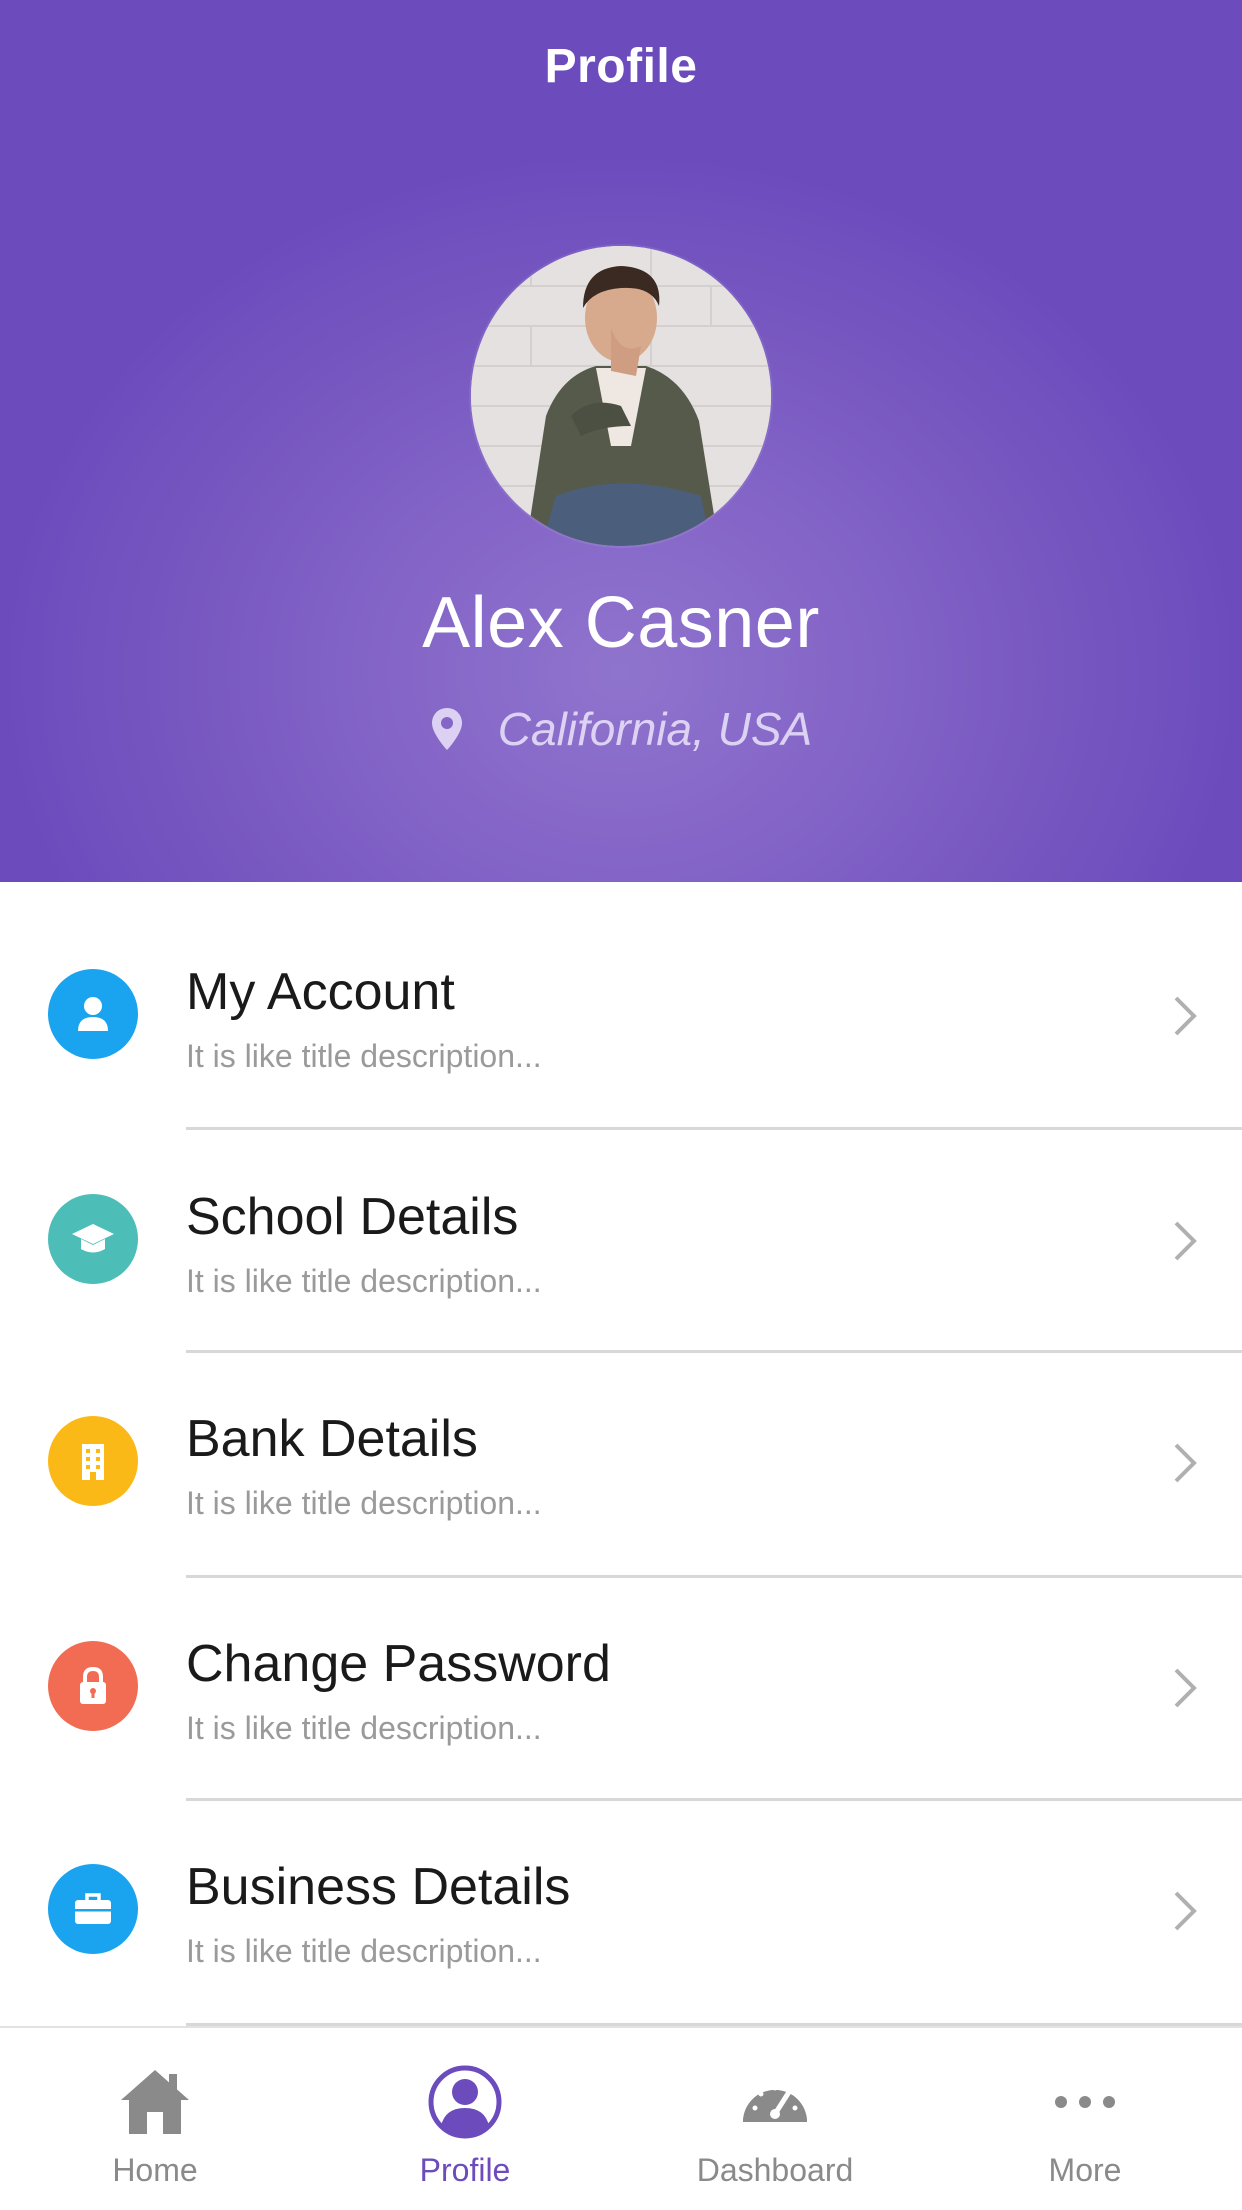 This screenshot has height=2210, width=1242. I want to click on tab-profile: Profile, so click(465, 2119).